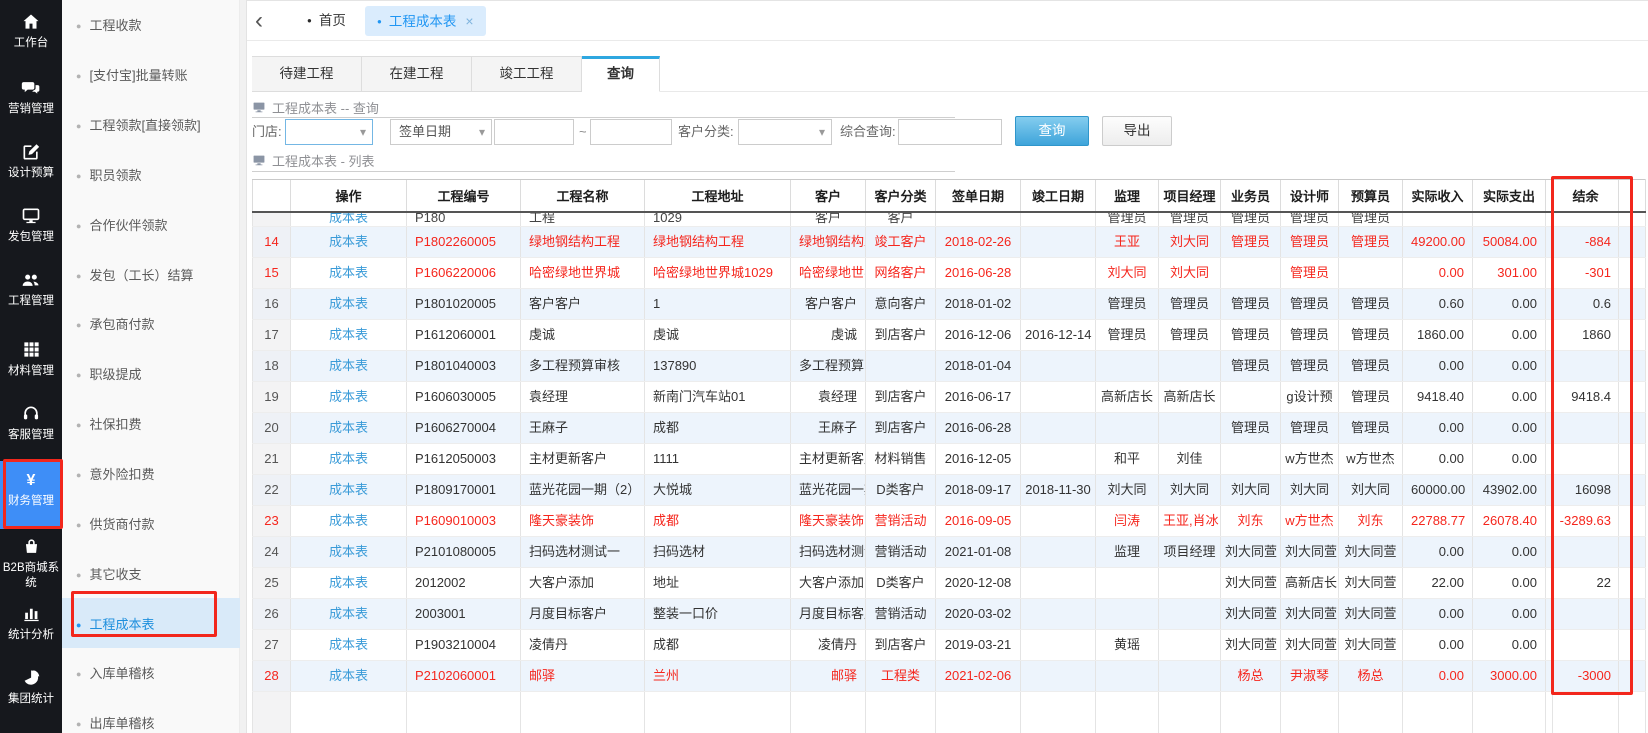 The image size is (1648, 733). What do you see at coordinates (151, 474) in the screenshot?
I see `menu-item: 意外险扣费` at bounding box center [151, 474].